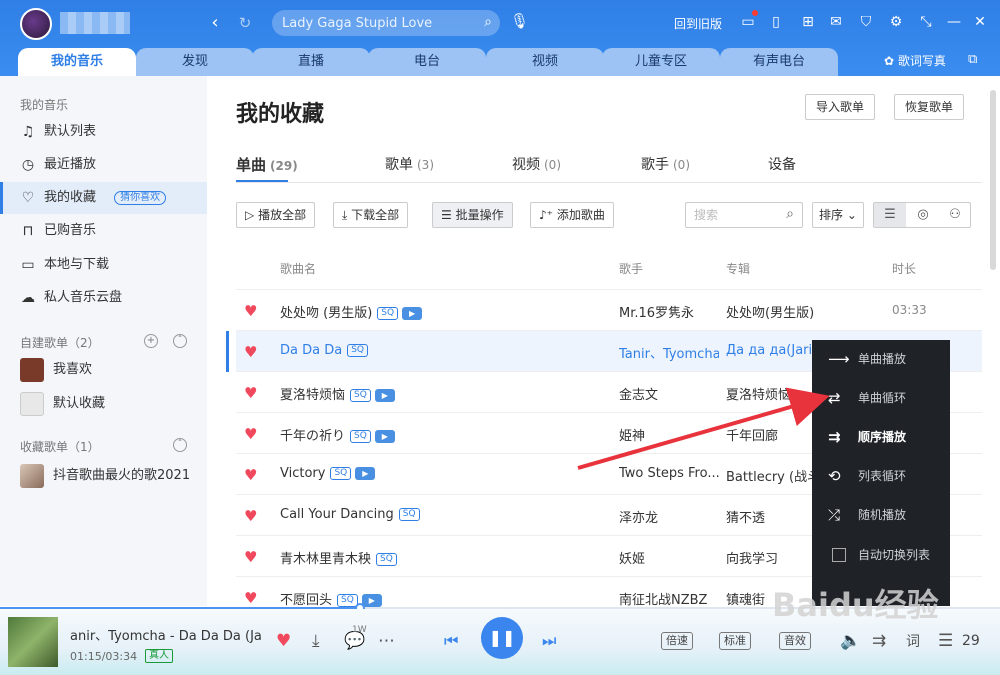 This screenshot has height=675, width=1000. What do you see at coordinates (451, 641) in the screenshot?
I see `previous-track-icon: ⏮` at bounding box center [451, 641].